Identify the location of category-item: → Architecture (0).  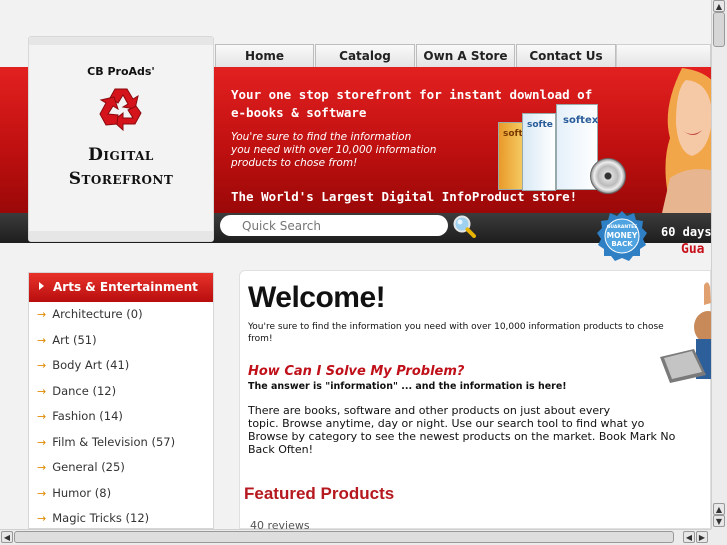
(121, 315).